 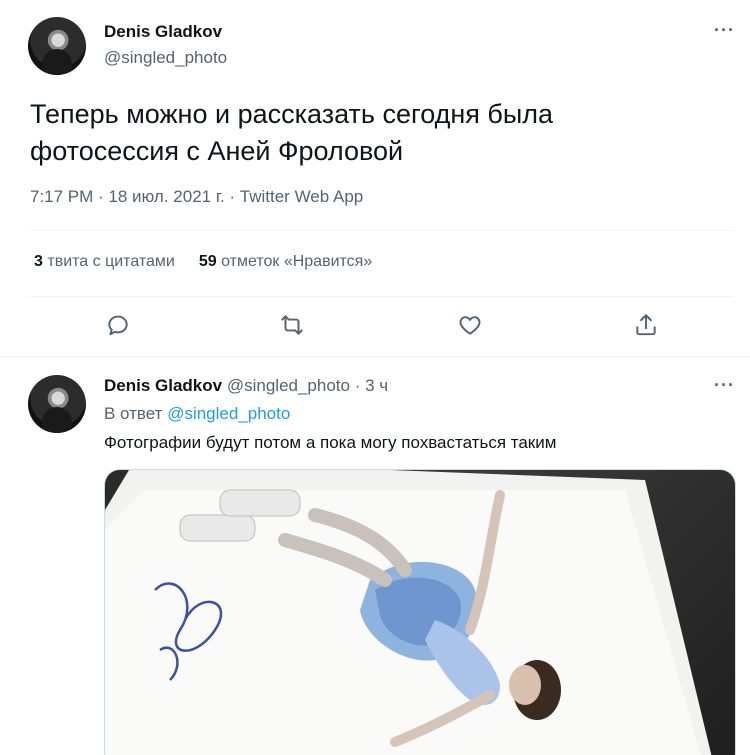 I want to click on like-label: отметок «Нравится», so click(x=297, y=261).